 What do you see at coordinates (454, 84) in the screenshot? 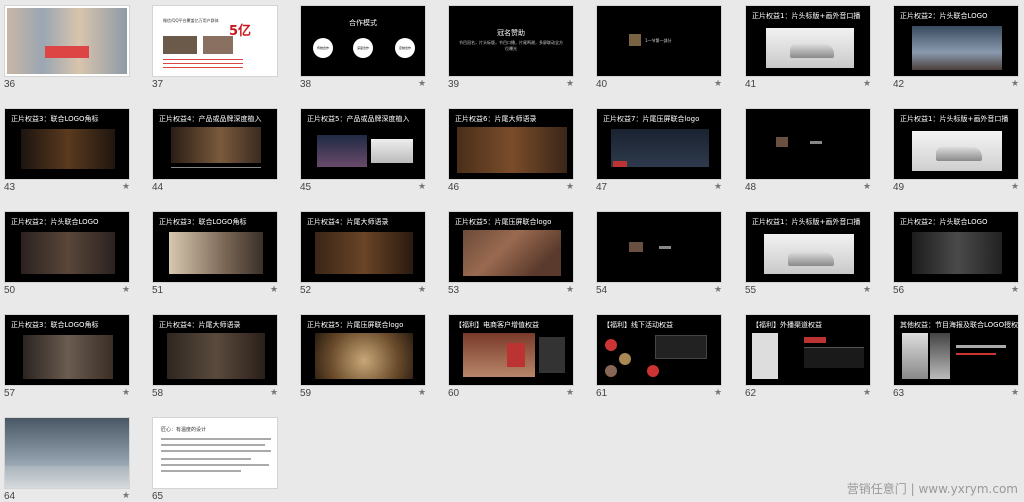
I see `slide-number: 39` at bounding box center [454, 84].